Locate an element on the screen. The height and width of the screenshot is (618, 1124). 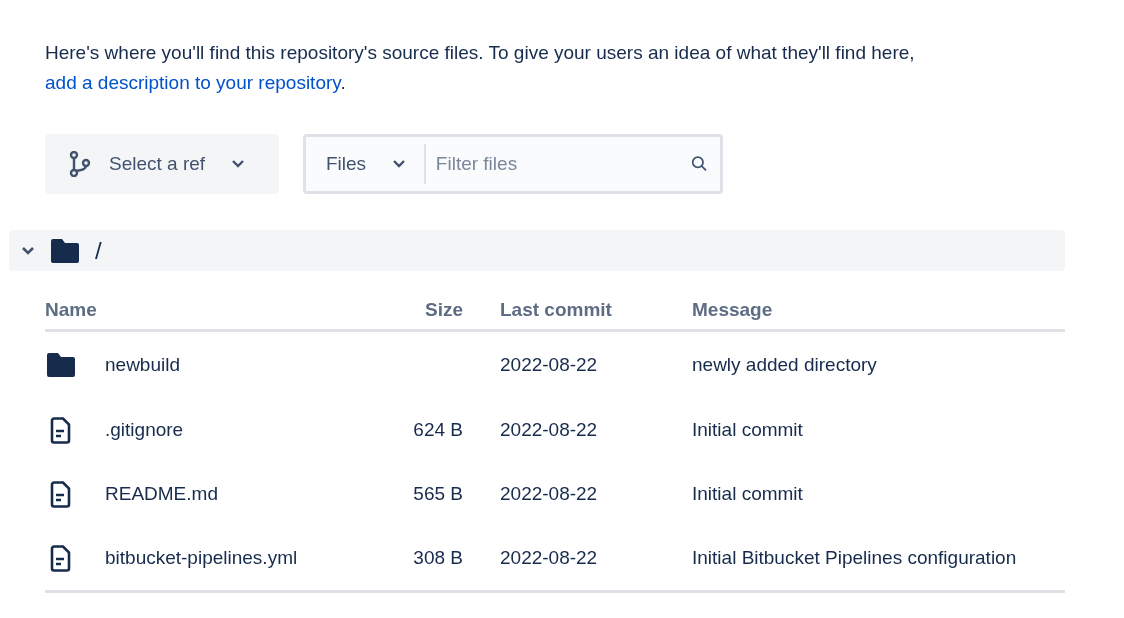
branch-icon is located at coordinates (80, 164).